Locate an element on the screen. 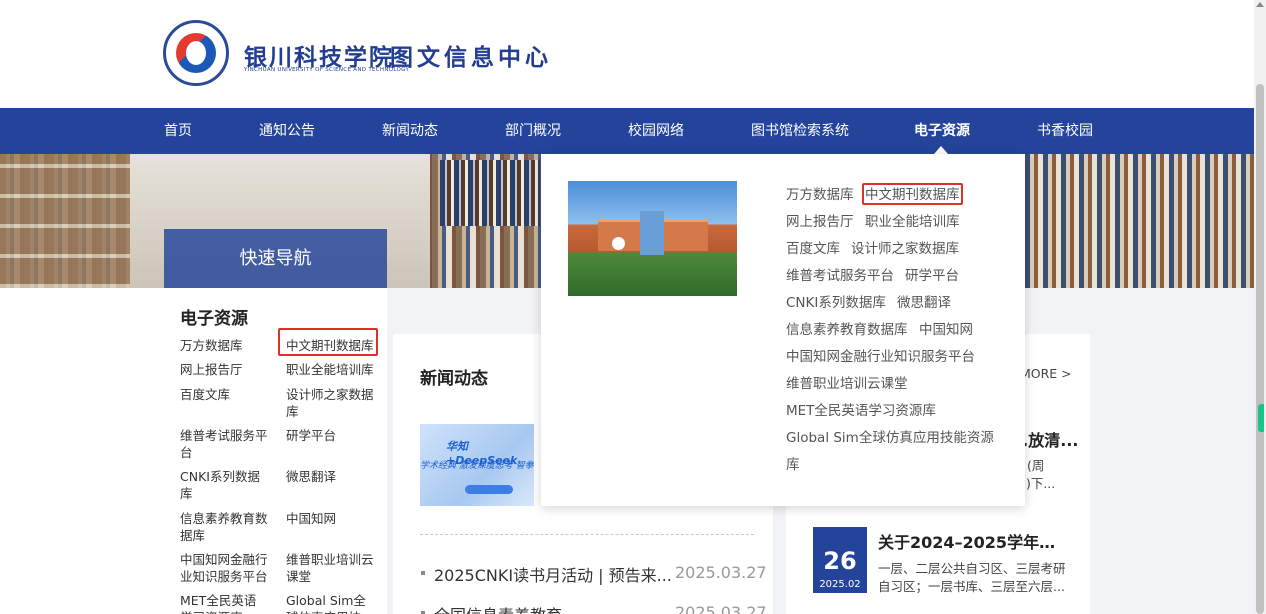 This screenshot has width=1266, height=614. nav-item-news: 新闻动态 is located at coordinates (410, 131).